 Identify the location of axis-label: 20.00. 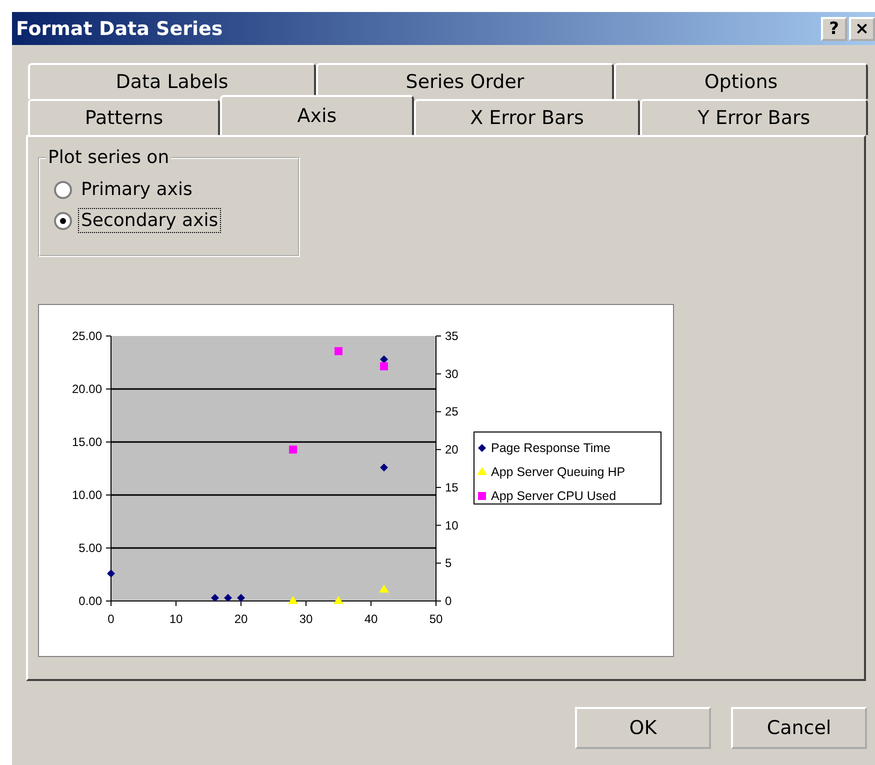
(87, 389).